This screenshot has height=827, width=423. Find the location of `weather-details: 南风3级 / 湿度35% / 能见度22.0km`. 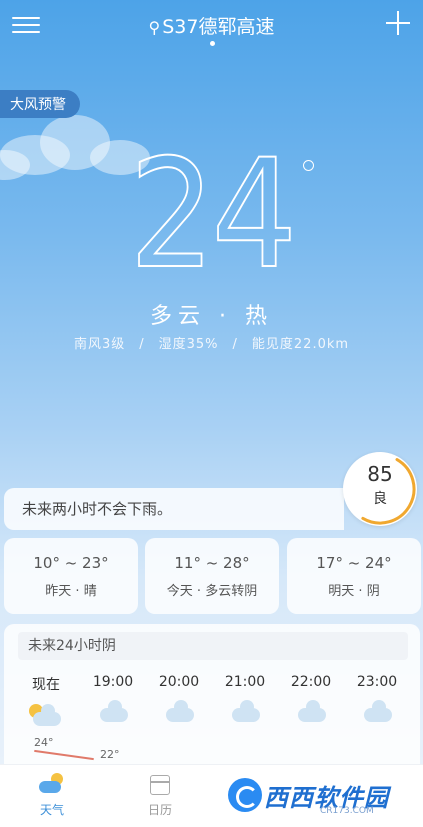

weather-details: 南风3级 / 湿度35% / 能见度22.0km is located at coordinates (211, 342).